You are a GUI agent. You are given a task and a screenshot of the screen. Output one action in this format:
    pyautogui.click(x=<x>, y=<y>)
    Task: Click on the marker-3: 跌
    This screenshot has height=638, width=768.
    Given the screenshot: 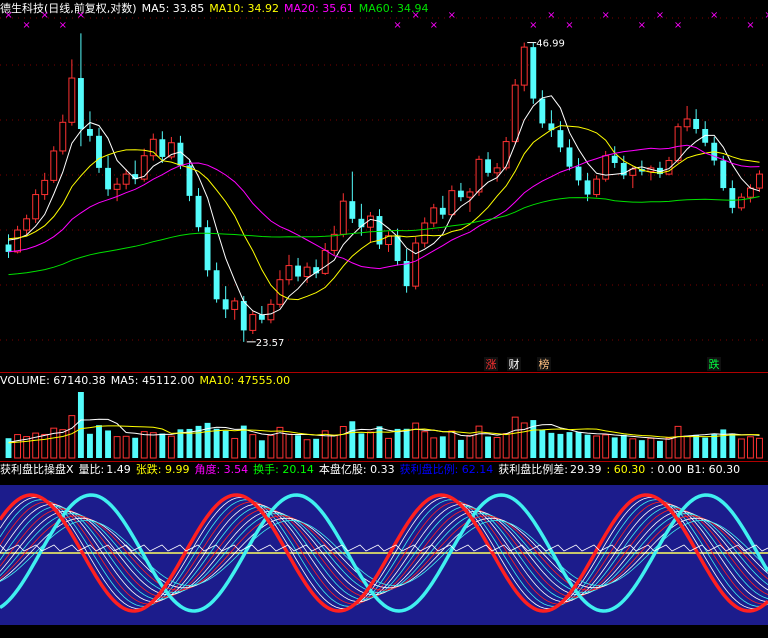 What is the action you would take?
    pyautogui.click(x=714, y=364)
    